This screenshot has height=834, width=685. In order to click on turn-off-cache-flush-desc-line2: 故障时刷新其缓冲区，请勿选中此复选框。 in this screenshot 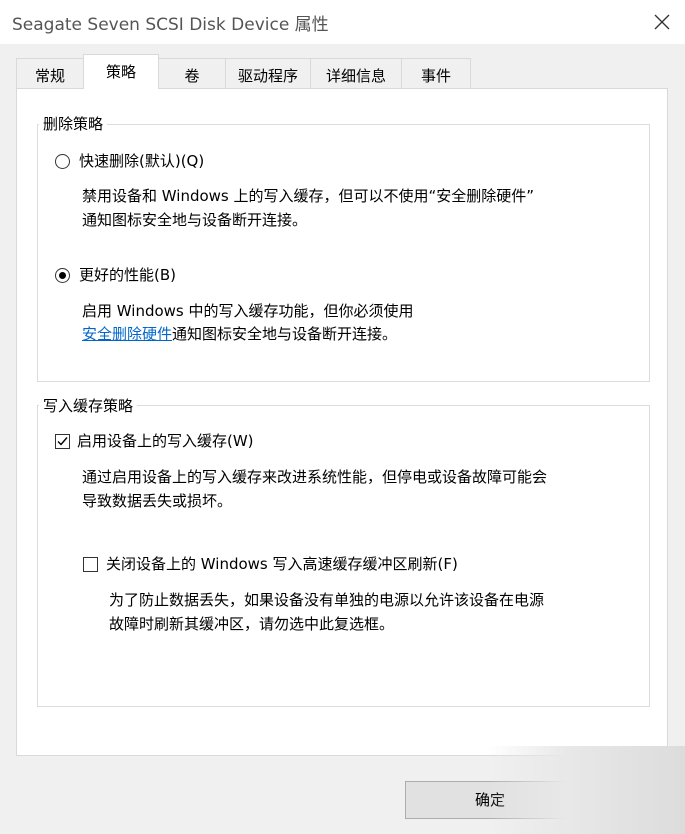, I will do `click(252, 624)`.